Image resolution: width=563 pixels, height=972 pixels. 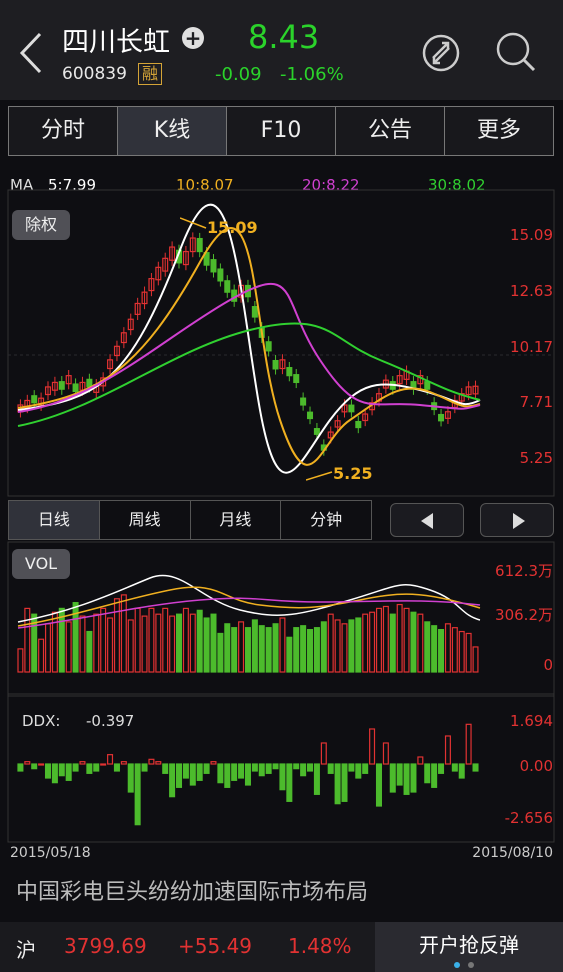 I want to click on ex-rights-button: 除权, so click(x=41, y=225).